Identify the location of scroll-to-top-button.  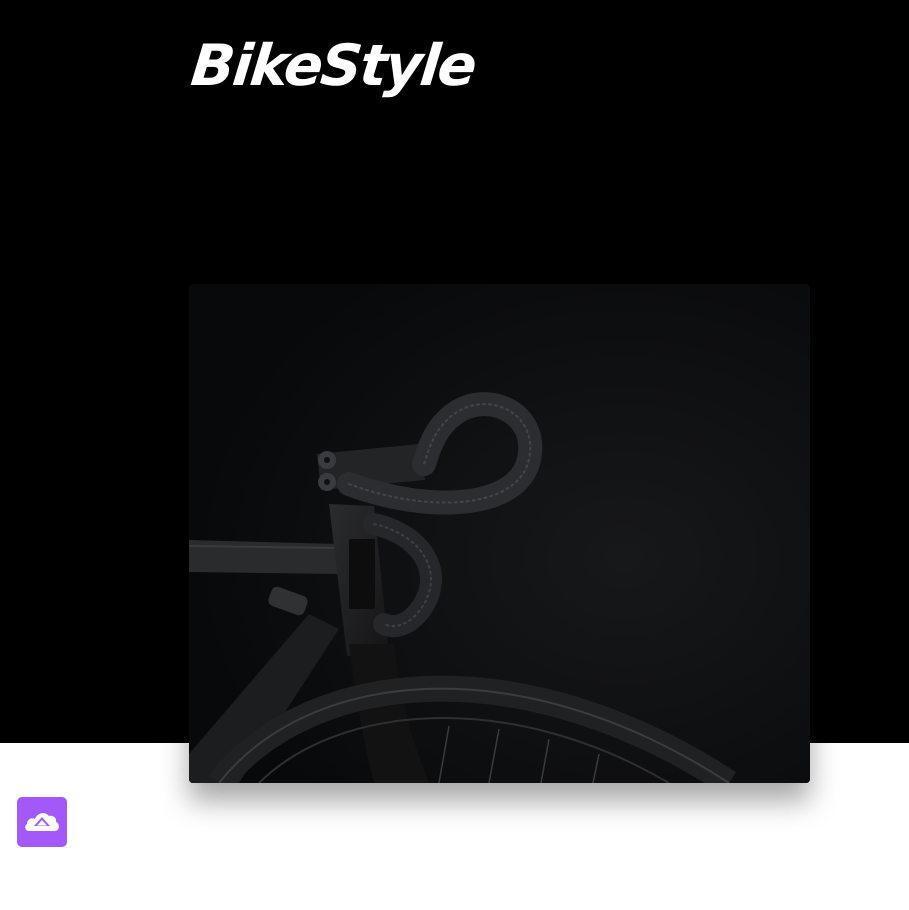
(42, 822).